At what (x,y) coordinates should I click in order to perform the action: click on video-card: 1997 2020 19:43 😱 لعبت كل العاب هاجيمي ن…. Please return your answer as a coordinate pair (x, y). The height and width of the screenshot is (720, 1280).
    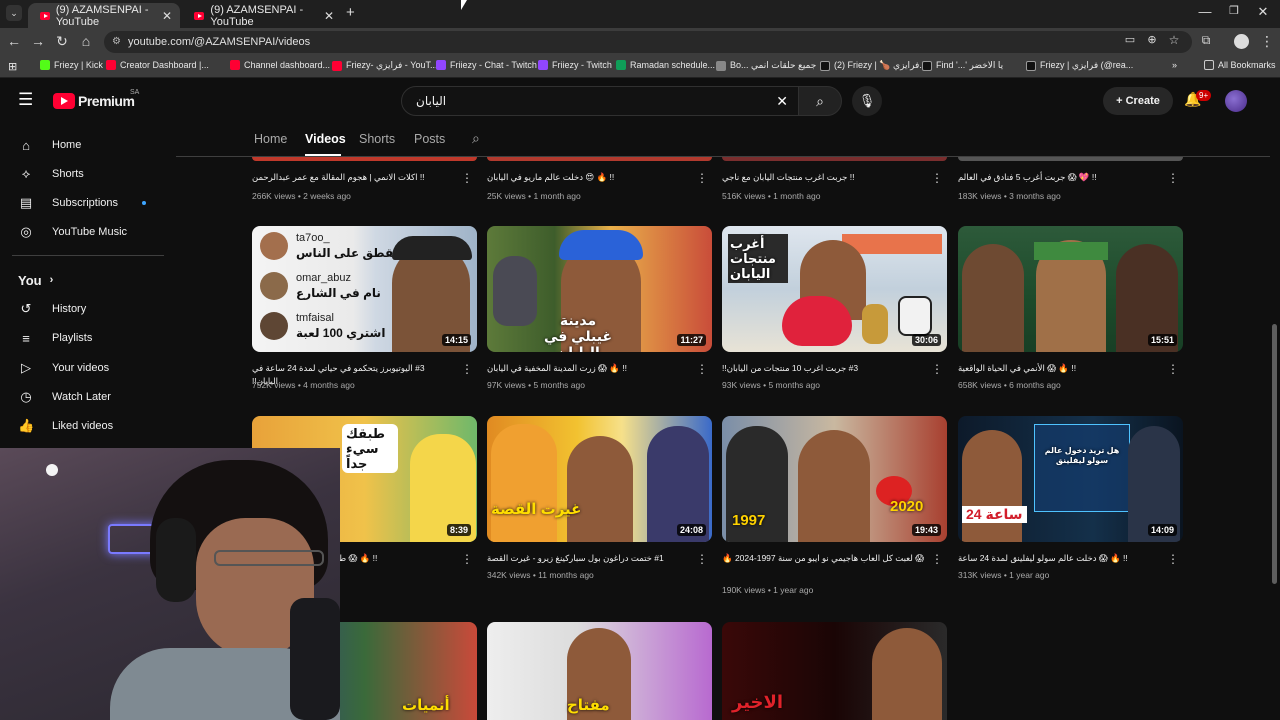
    Looking at the image, I should click on (834, 505).